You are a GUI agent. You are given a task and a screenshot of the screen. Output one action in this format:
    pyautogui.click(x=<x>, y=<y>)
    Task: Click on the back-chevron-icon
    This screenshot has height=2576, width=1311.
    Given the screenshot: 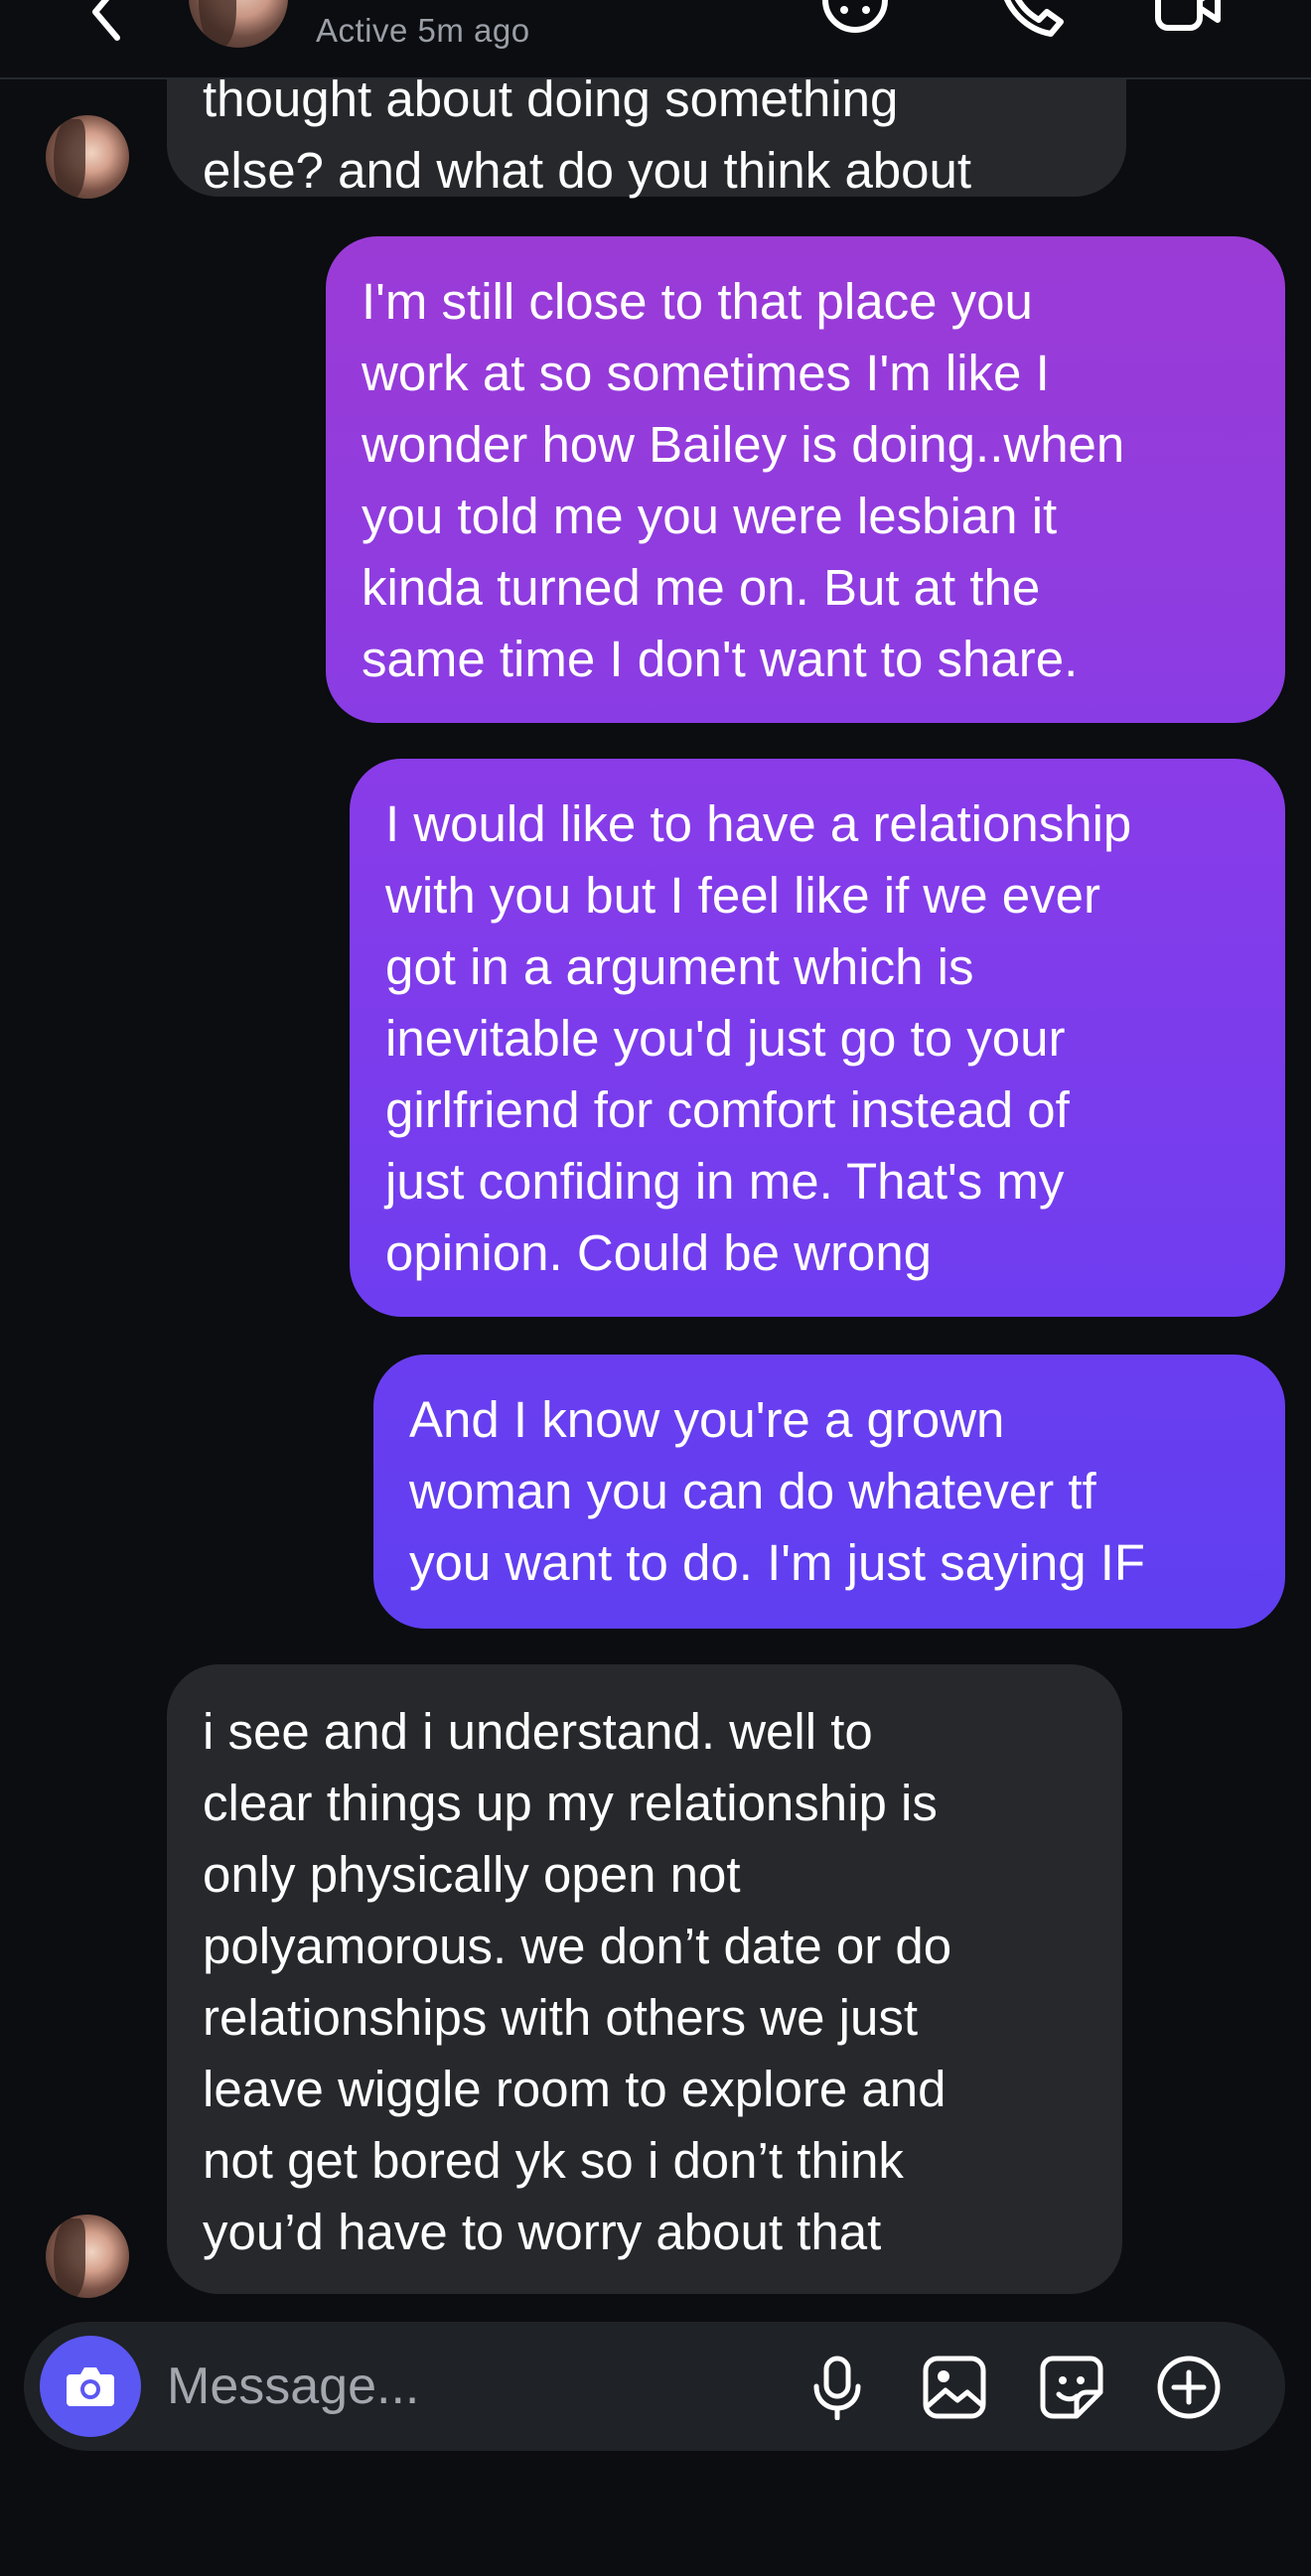 What is the action you would take?
    pyautogui.click(x=107, y=21)
    